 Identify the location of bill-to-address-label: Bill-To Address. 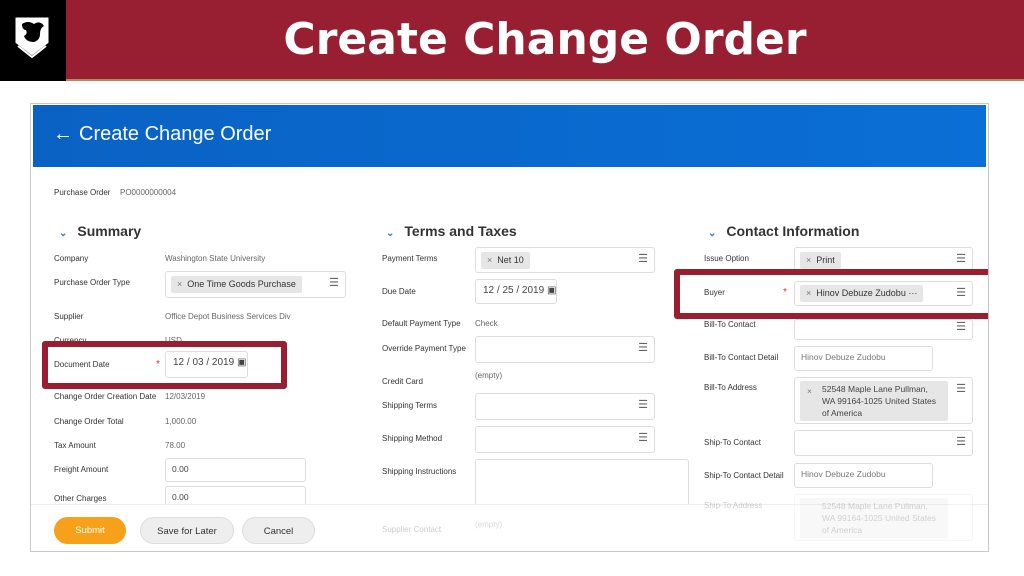
(730, 387).